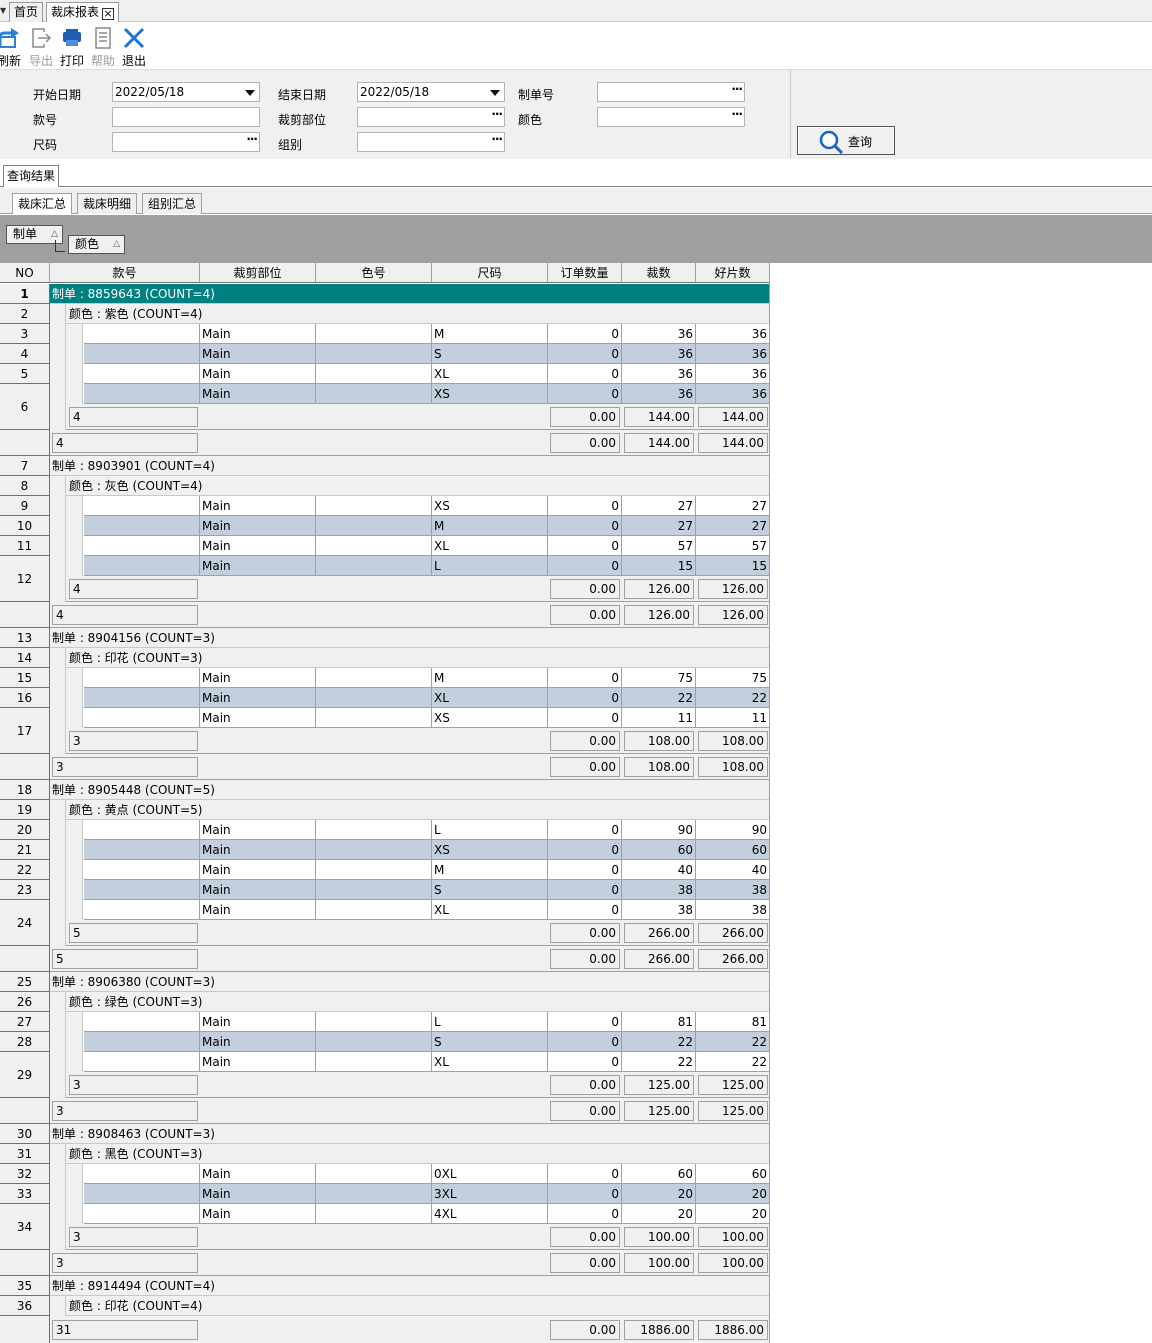 The image size is (1152, 1343). I want to click on good-qty-cell: 36, so click(732, 374).